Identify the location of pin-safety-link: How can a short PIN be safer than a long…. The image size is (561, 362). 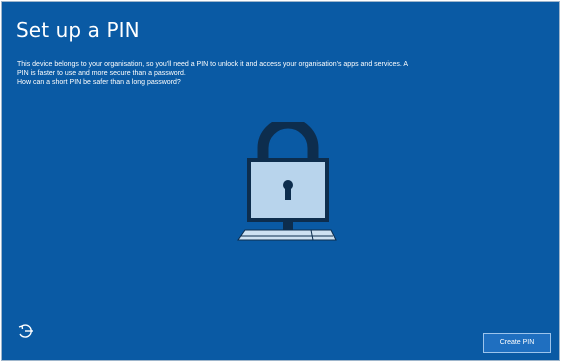
(217, 82).